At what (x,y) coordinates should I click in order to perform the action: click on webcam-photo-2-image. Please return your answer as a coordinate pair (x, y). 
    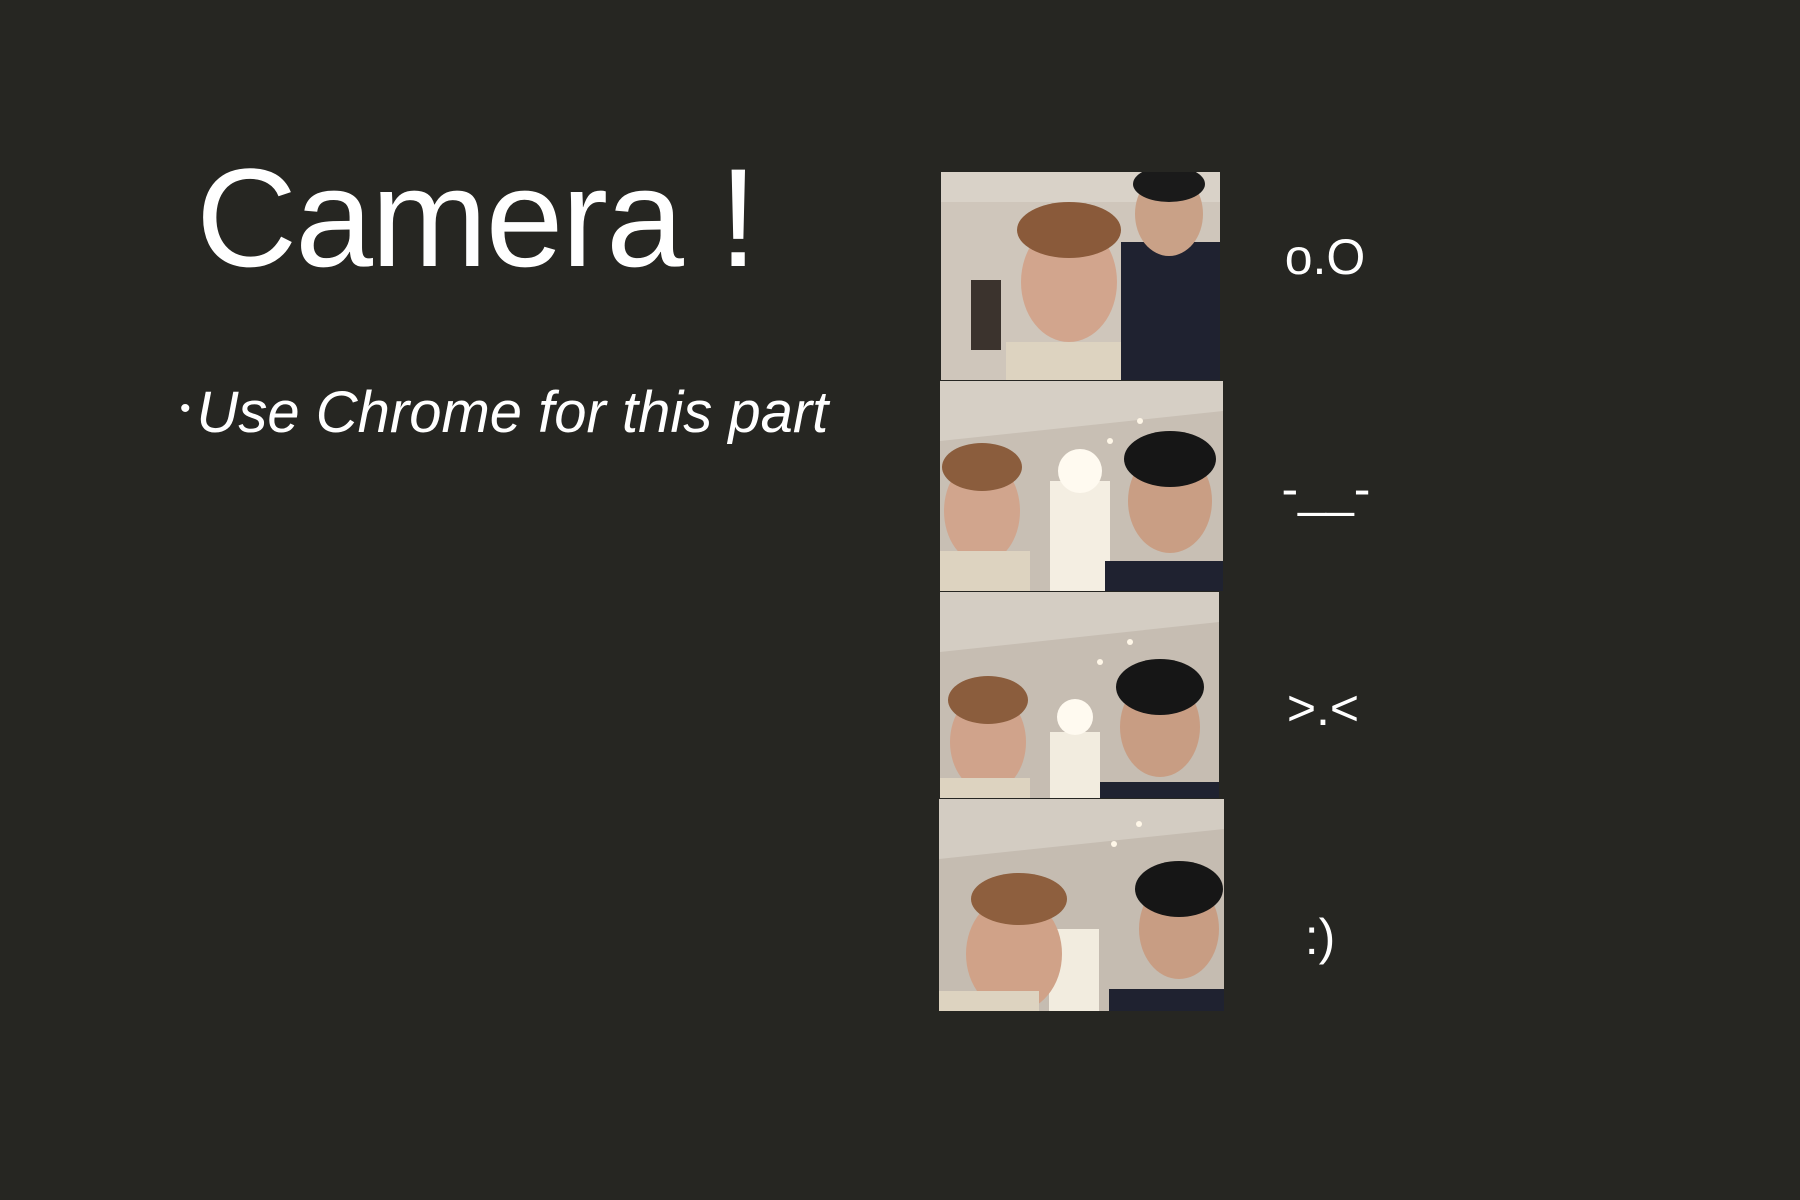
    Looking at the image, I should click on (1081, 486).